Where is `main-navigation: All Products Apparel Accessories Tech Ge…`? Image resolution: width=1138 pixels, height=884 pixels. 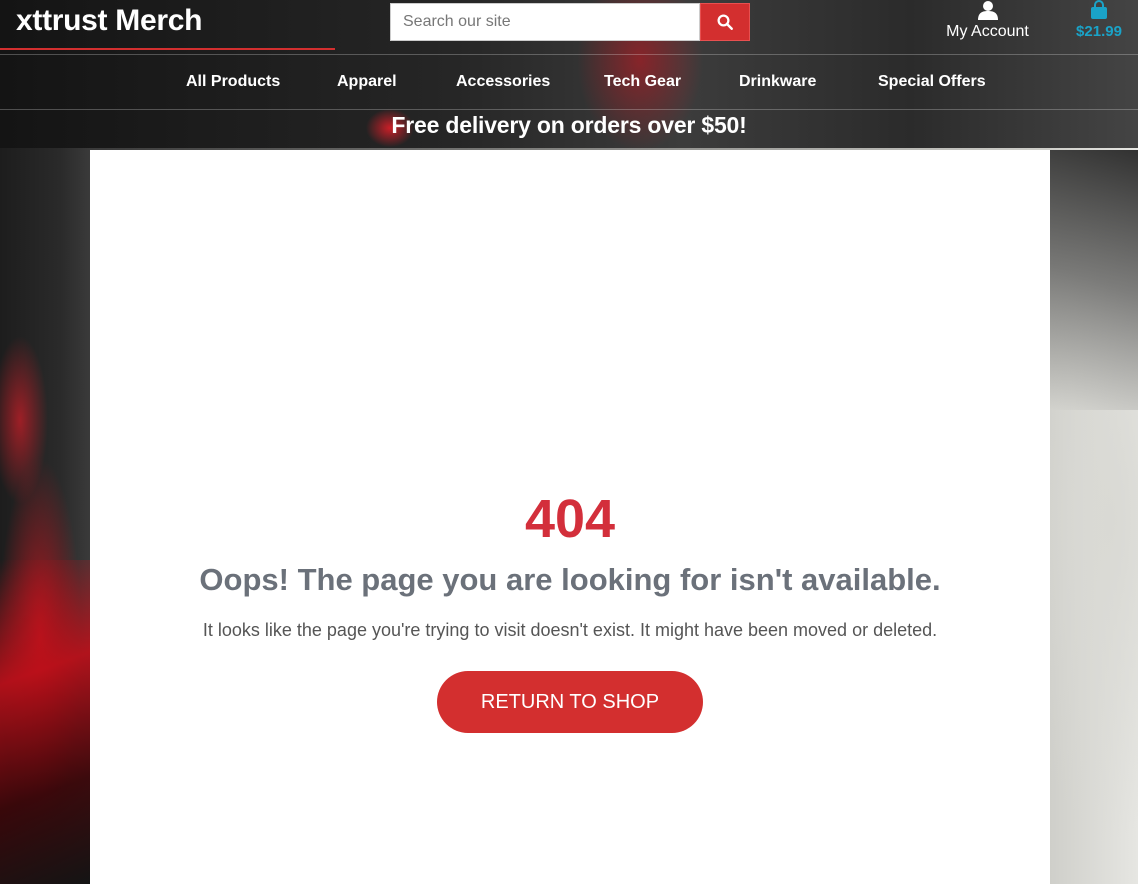
main-navigation: All Products Apparel Accessories Tech Ge… is located at coordinates (569, 82).